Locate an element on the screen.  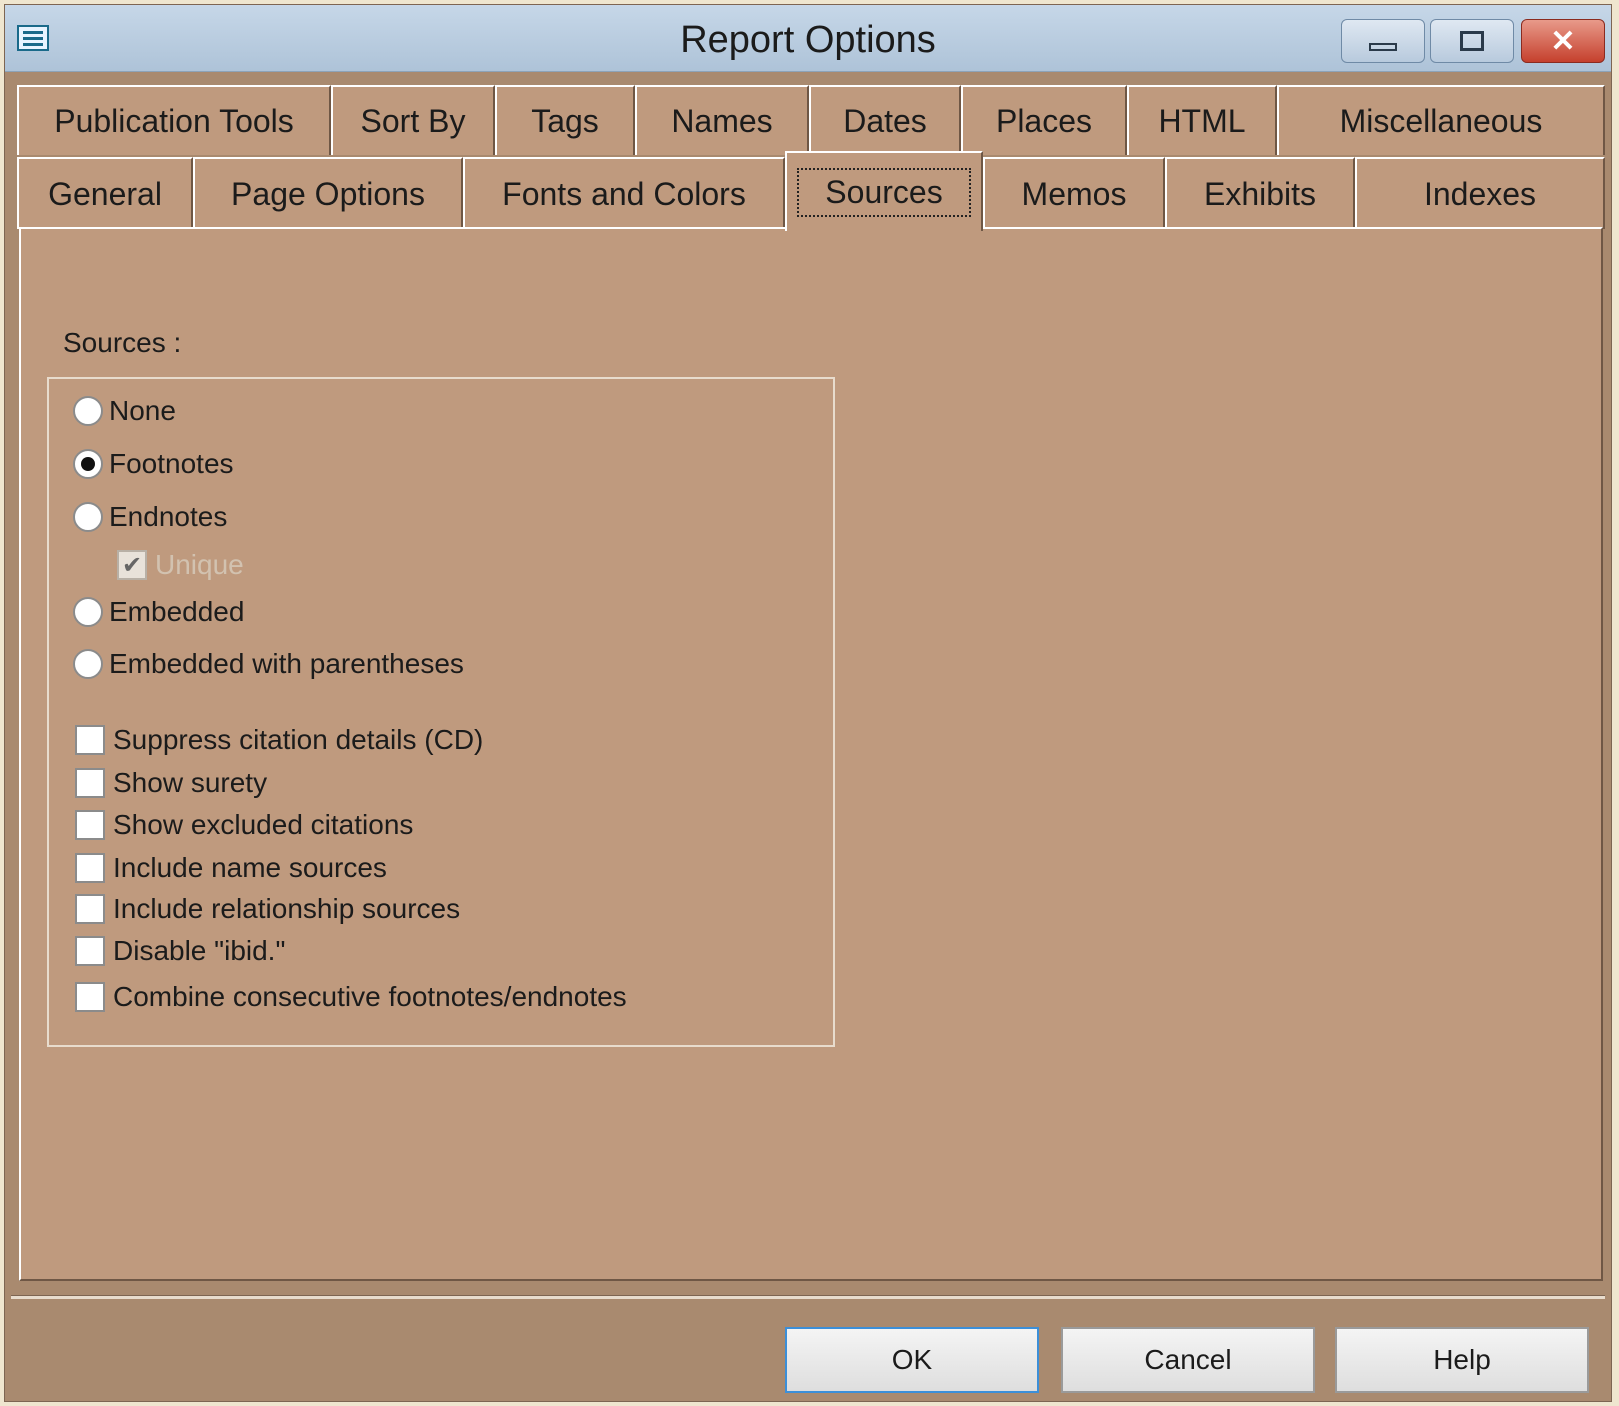
restore-icon is located at coordinates (1472, 41).